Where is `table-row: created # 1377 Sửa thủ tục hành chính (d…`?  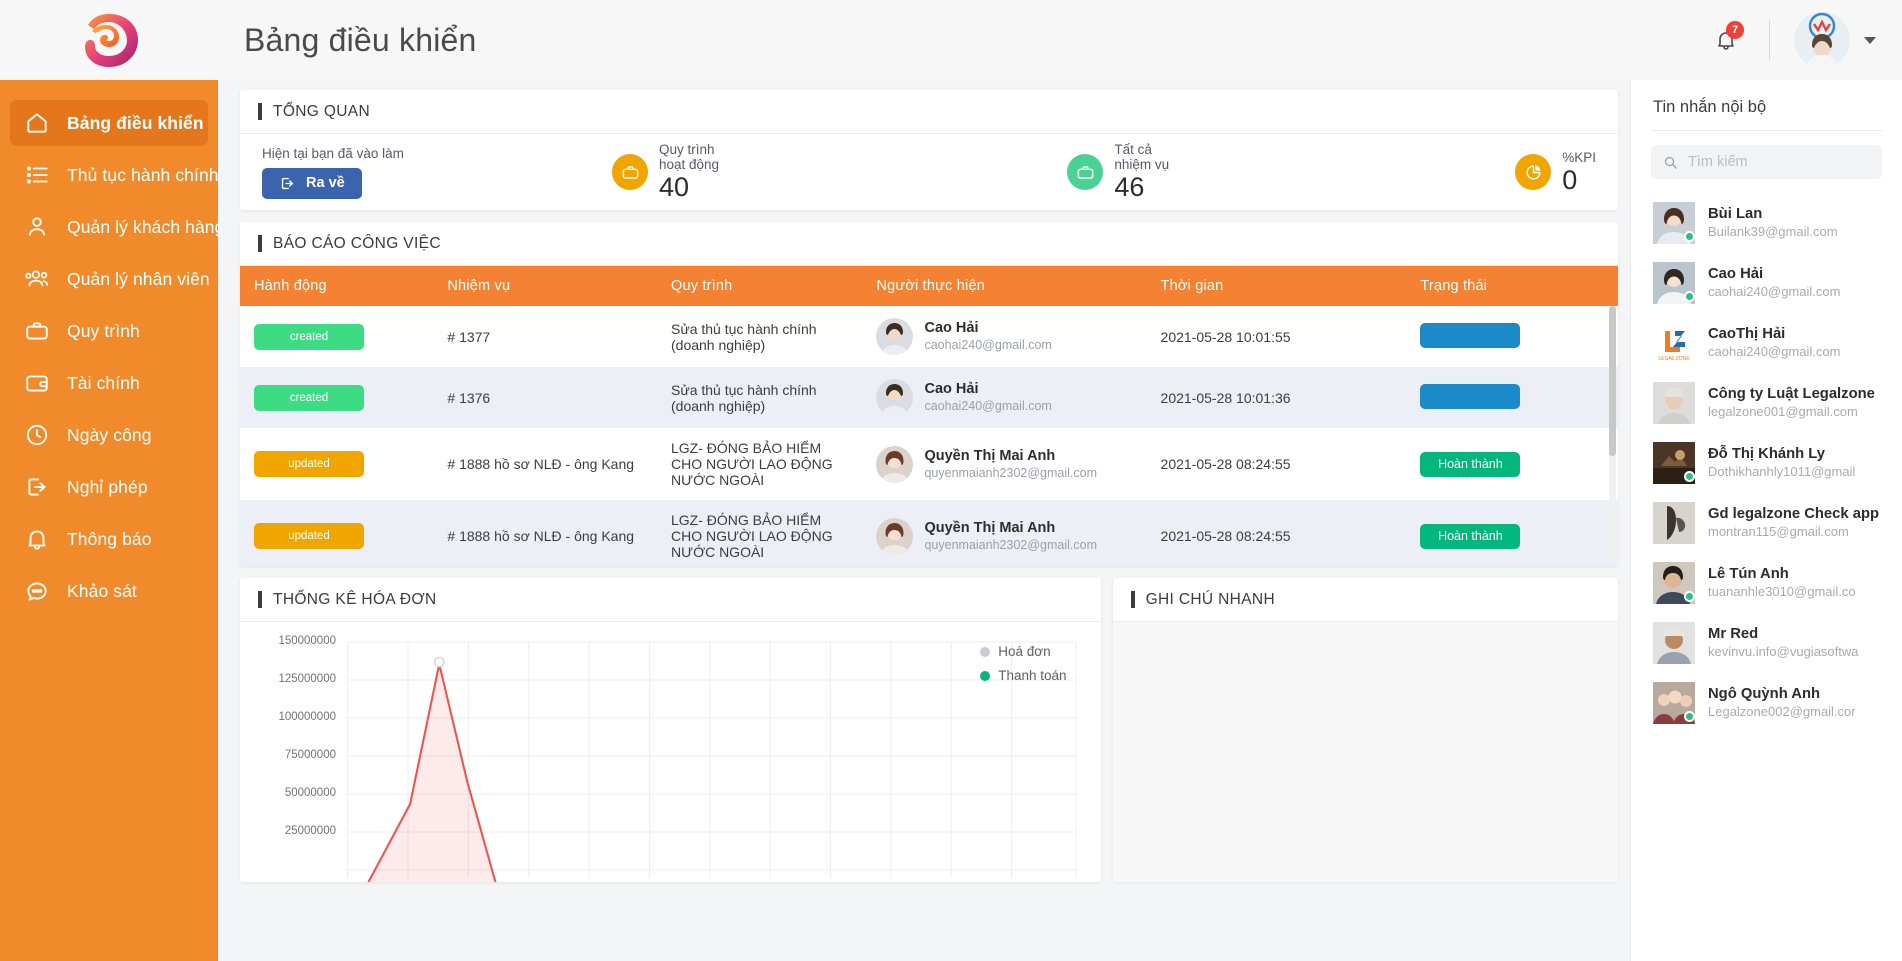
table-row: created # 1377 Sửa thủ tục hành chính (d… is located at coordinates (929, 336).